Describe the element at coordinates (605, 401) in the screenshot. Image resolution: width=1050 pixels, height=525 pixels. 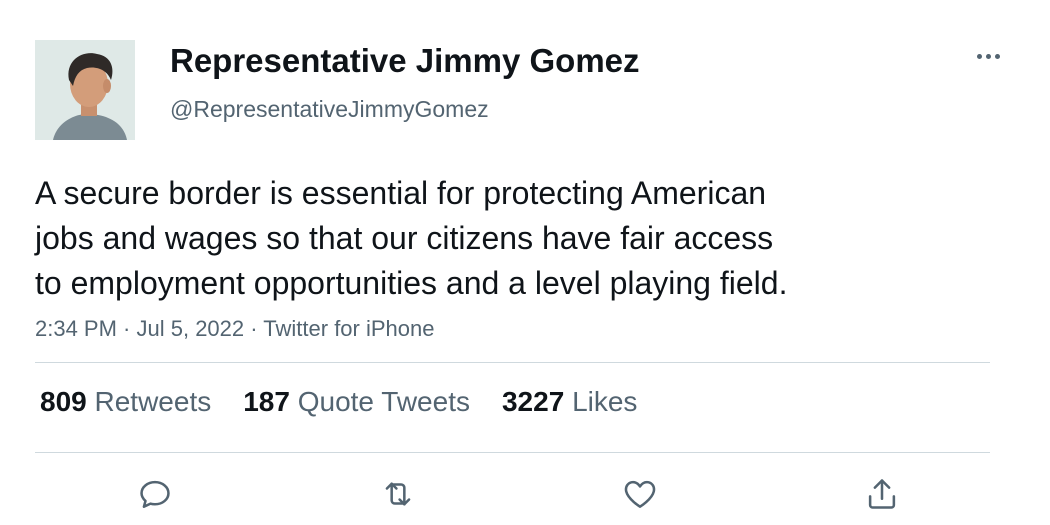
I see `likes-label: Likes` at that location.